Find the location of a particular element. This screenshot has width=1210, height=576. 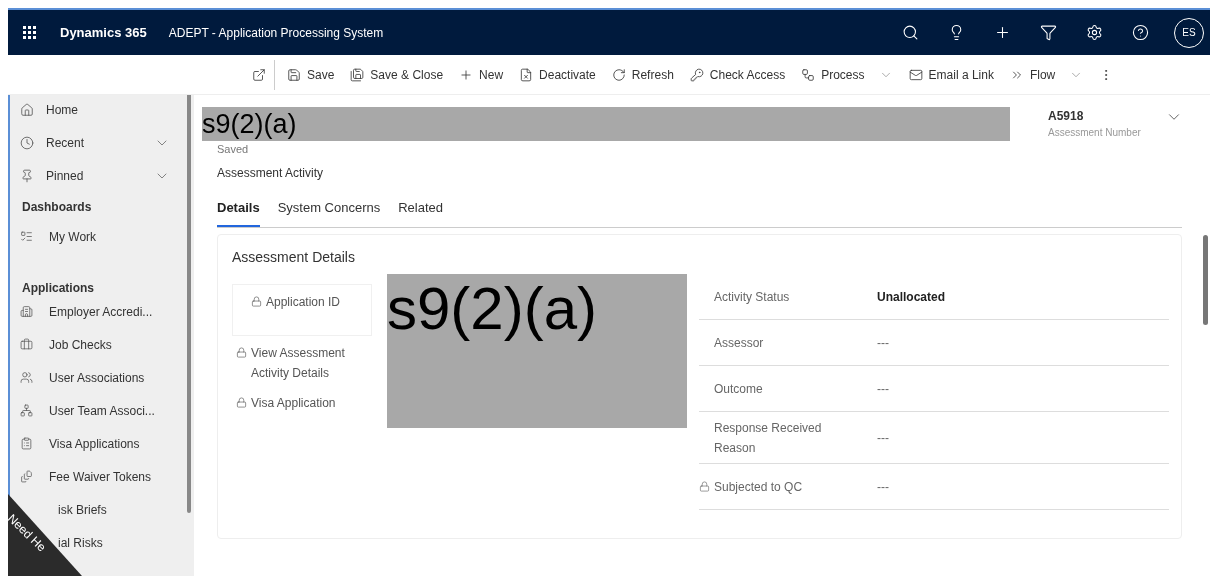

field-label: Activity Status is located at coordinates (752, 297).